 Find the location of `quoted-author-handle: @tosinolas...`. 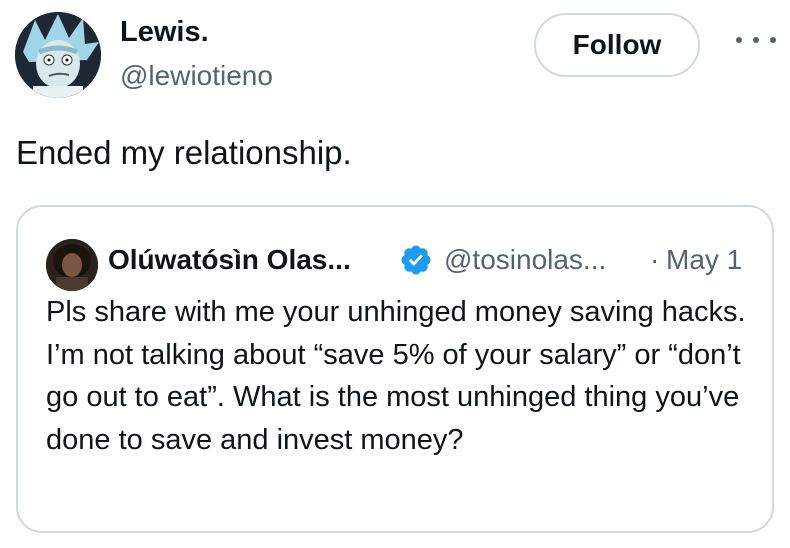

quoted-author-handle: @tosinolas... is located at coordinates (525, 260).